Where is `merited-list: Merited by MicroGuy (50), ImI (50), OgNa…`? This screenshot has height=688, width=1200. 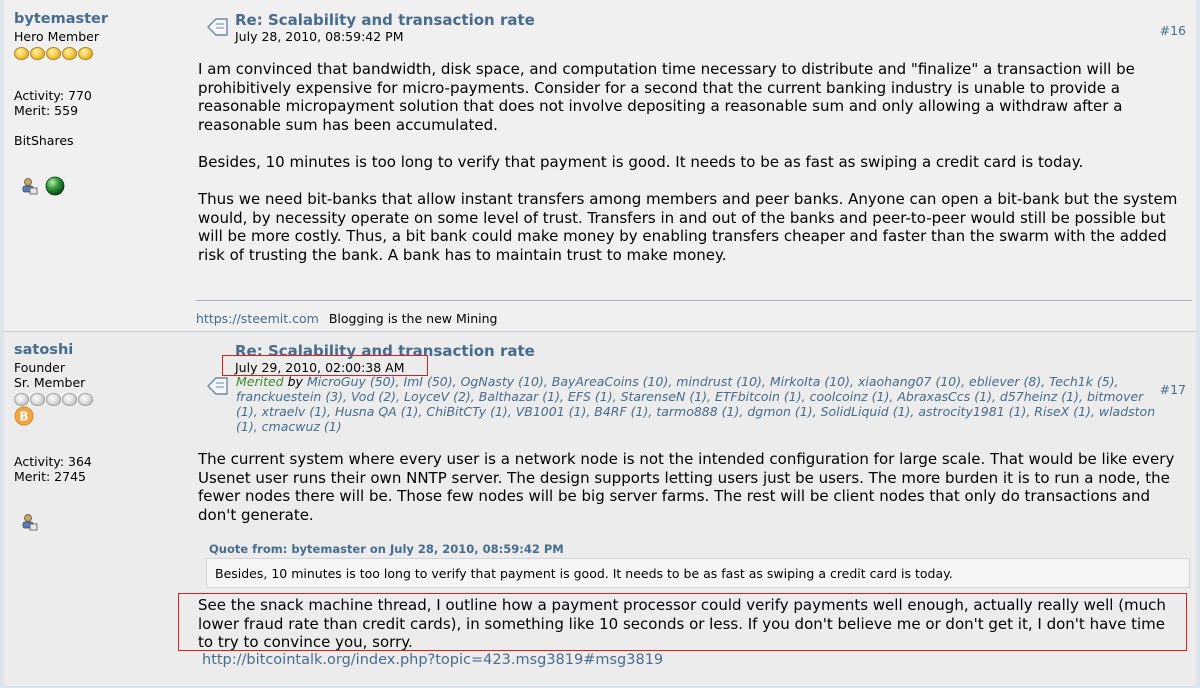
merited-list: Merited by MicroGuy (50), ImI (50), OgNa… is located at coordinates (696, 404).